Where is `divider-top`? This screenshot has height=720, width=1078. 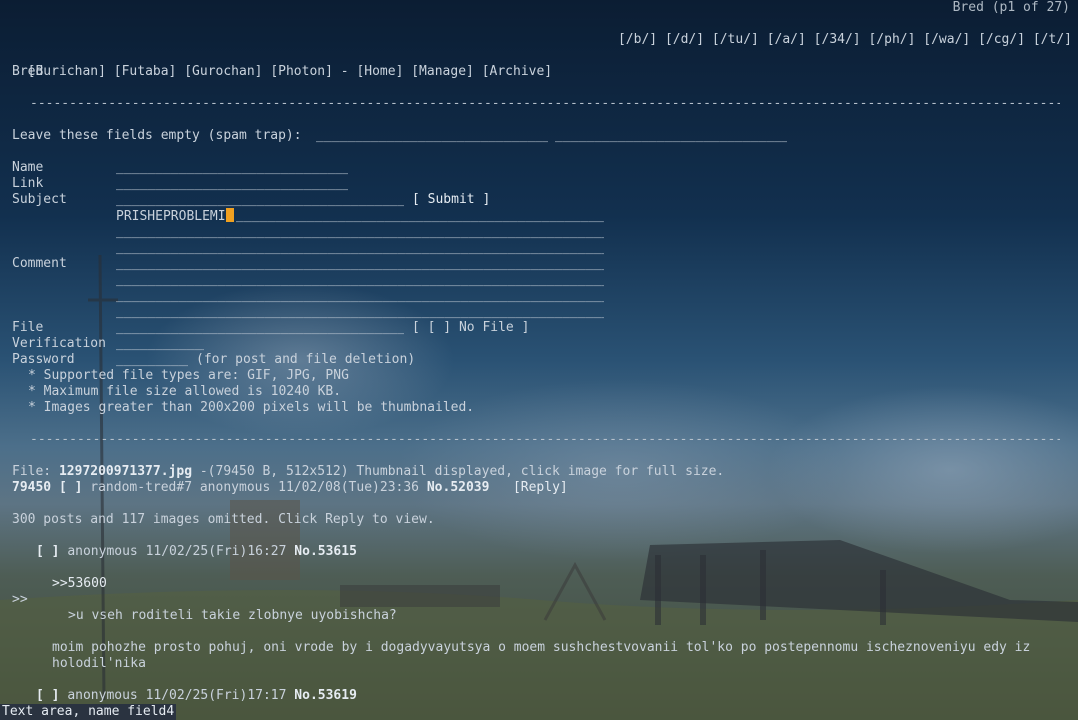
divider-top is located at coordinates (545, 104).